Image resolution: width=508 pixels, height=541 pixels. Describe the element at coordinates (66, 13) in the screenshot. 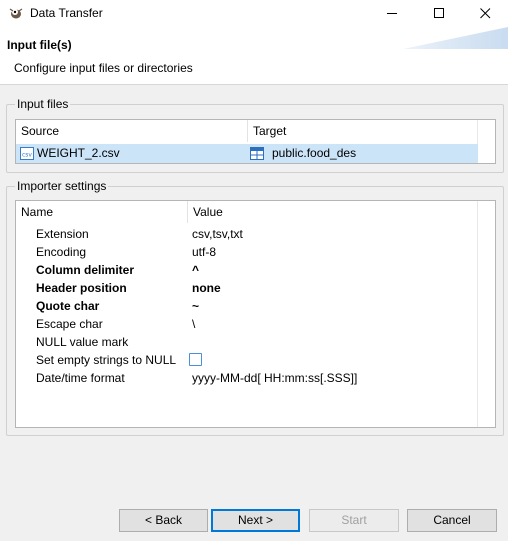

I see `window-title: Data Transfer` at that location.